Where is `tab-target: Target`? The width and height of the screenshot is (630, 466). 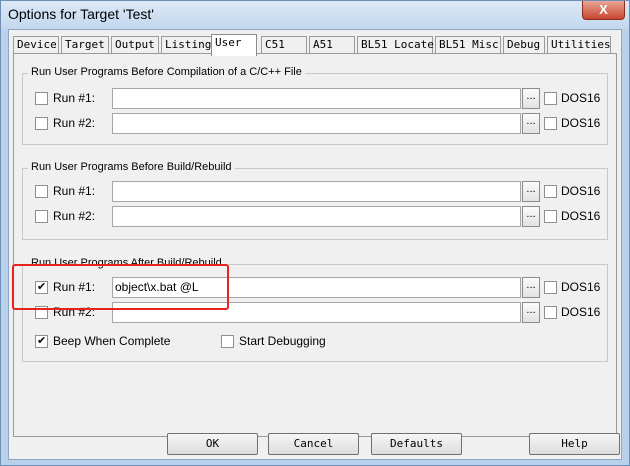 tab-target: Target is located at coordinates (85, 45).